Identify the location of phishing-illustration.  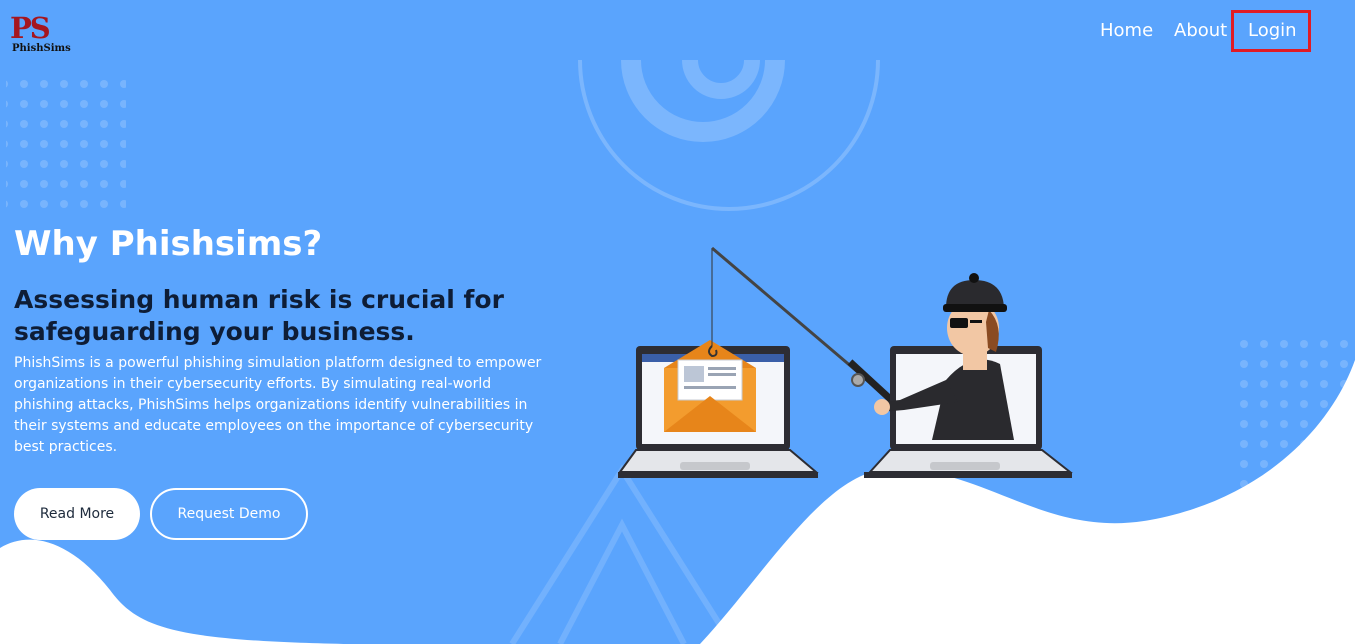
(845, 362).